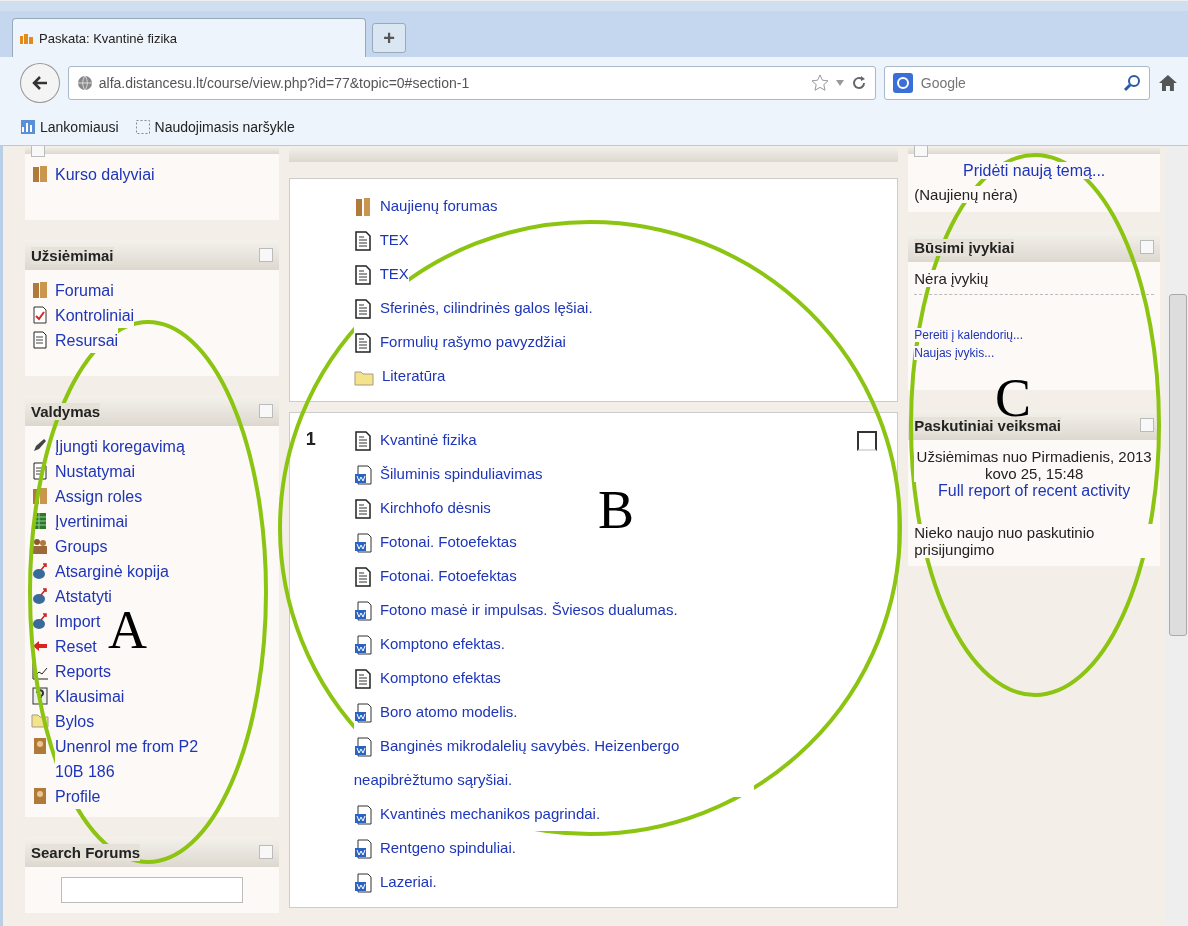  What do you see at coordinates (987, 425) in the screenshot?
I see `block-title: Paskutiniai veiksmai` at bounding box center [987, 425].